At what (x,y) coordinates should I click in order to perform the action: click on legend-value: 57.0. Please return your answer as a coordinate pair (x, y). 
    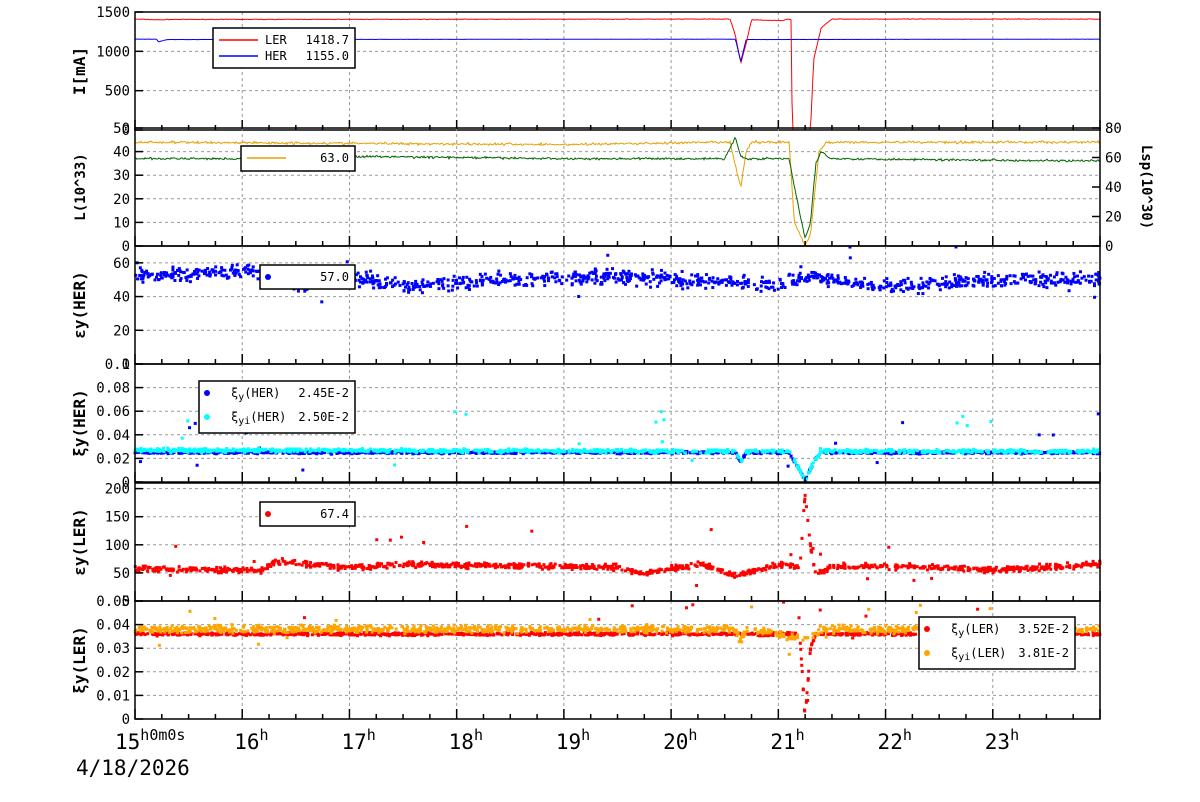
    Looking at the image, I should click on (334, 277).